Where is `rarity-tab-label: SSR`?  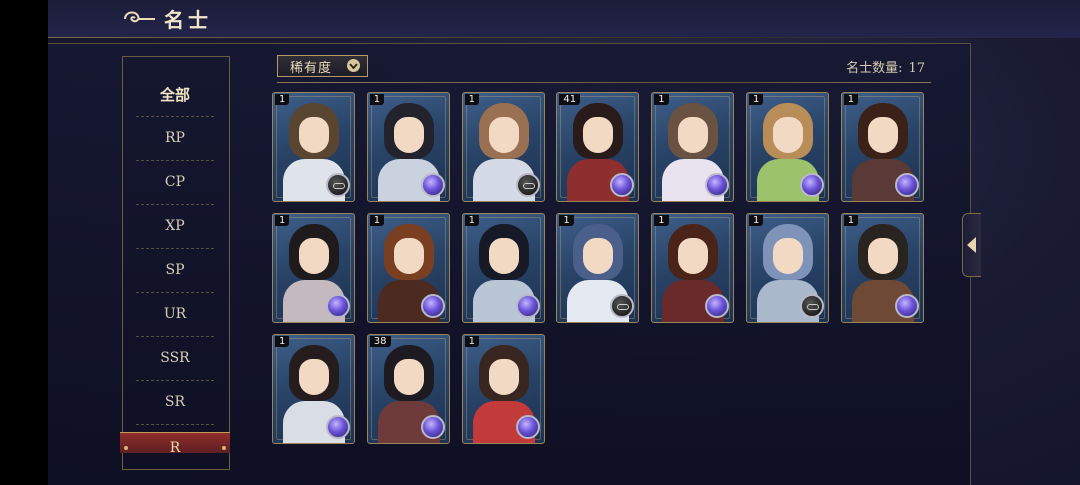
rarity-tab-label: SSR is located at coordinates (175, 358).